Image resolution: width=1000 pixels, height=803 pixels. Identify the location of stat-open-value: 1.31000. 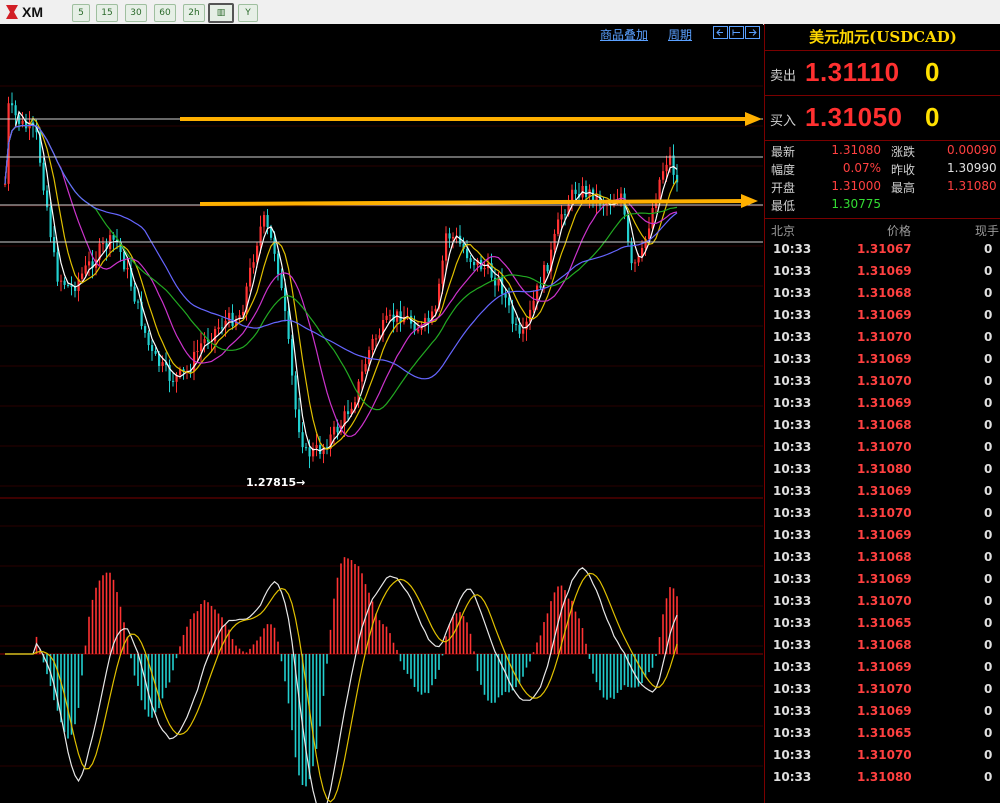
(856, 186).